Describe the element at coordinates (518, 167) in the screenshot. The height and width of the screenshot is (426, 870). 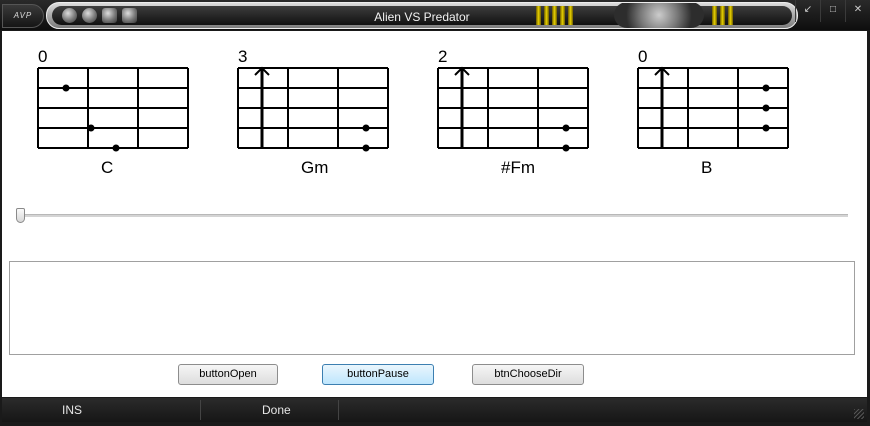
I see `chord-name: #Fm` at that location.